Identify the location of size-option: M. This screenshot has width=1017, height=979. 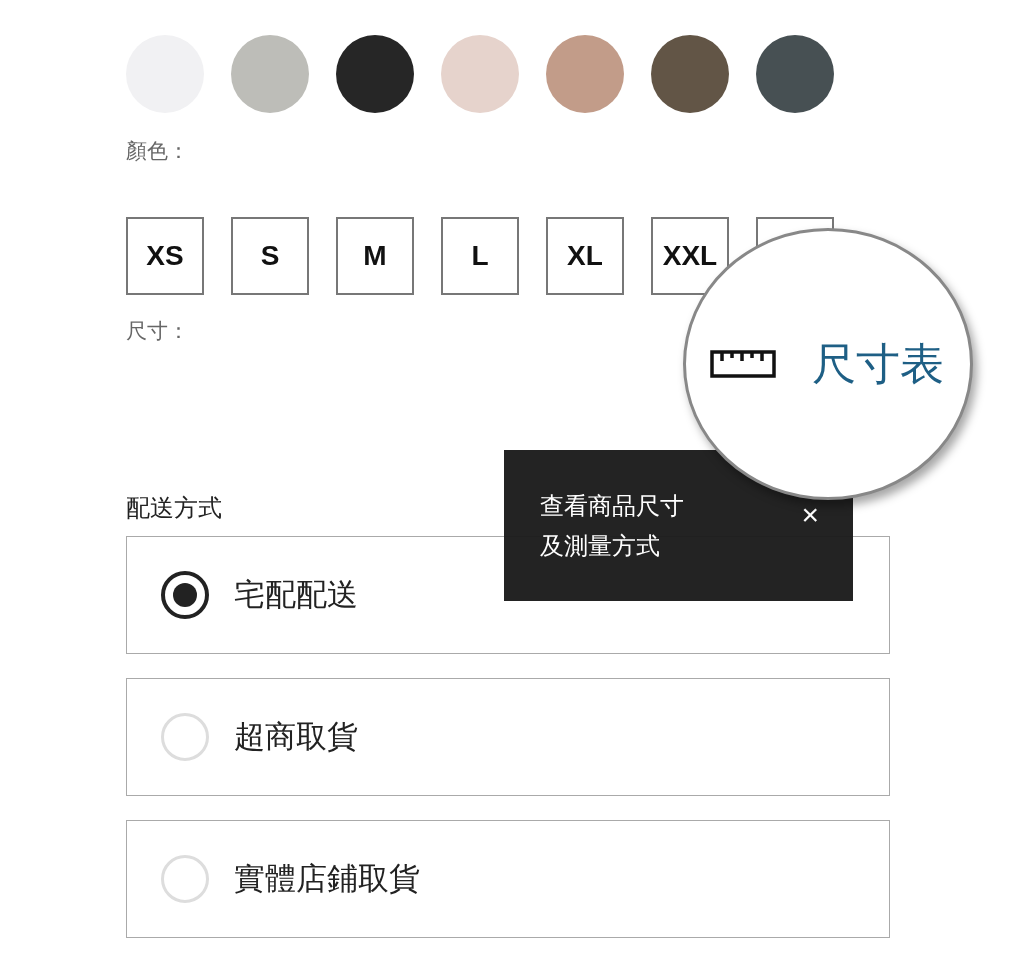
(375, 256).